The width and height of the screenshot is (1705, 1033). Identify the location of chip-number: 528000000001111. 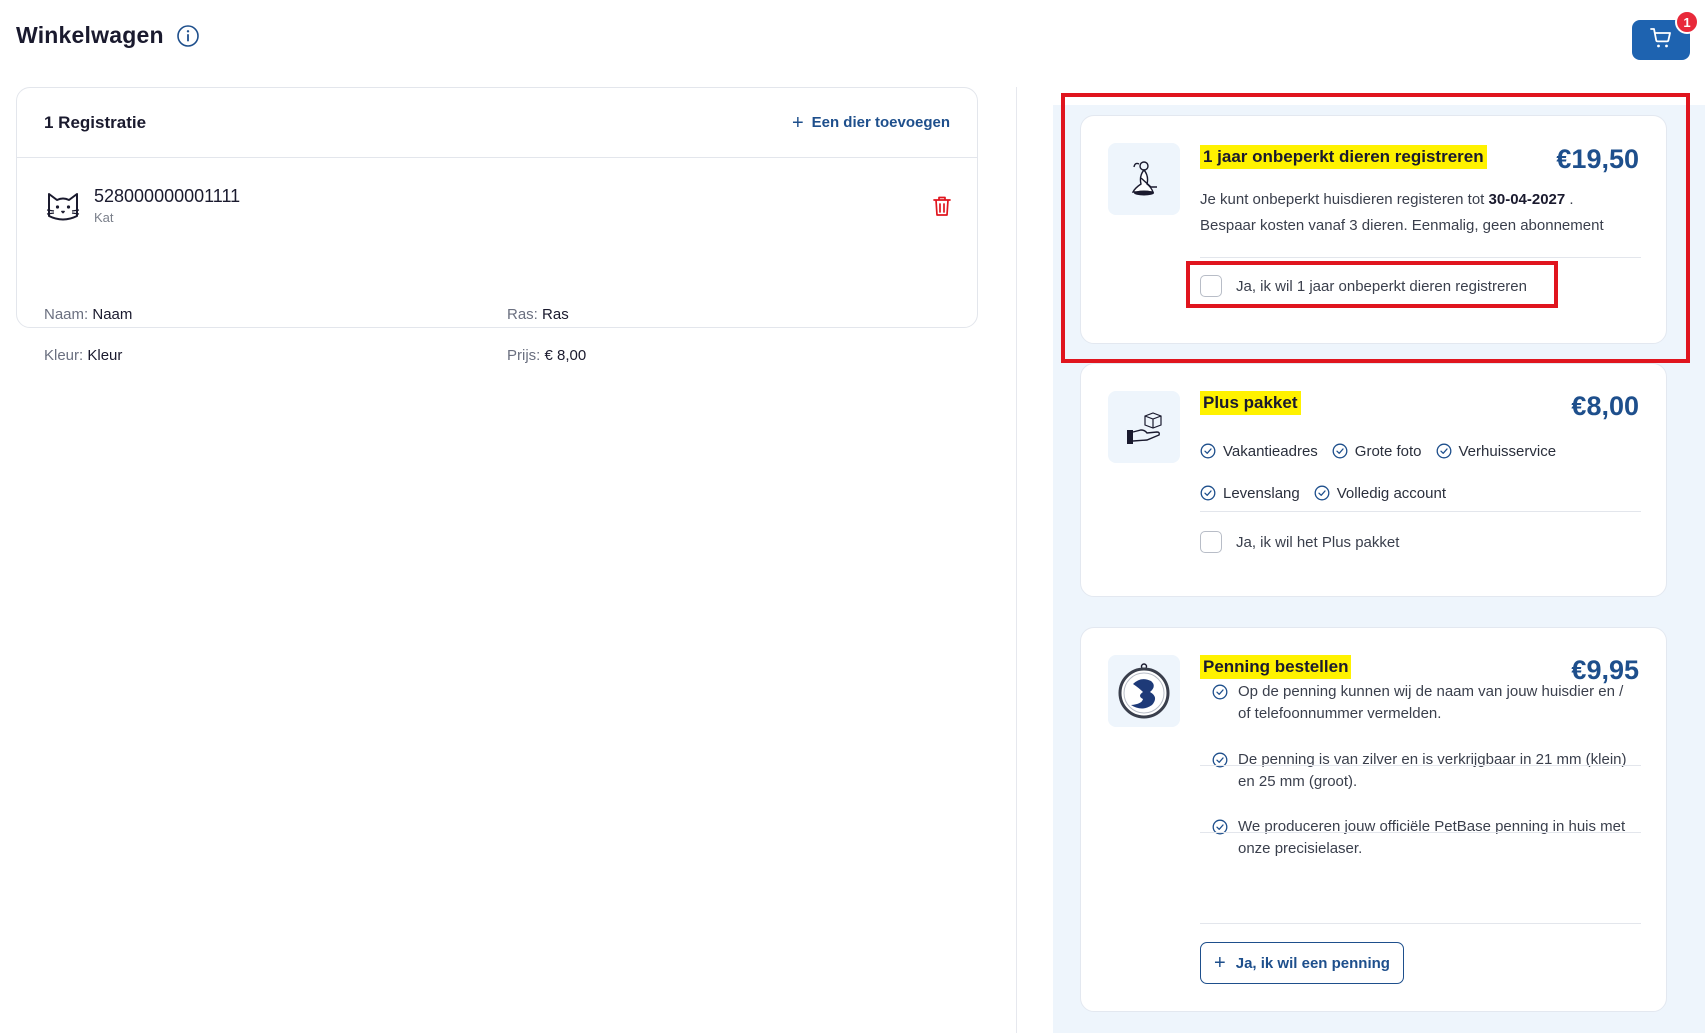
(167, 196).